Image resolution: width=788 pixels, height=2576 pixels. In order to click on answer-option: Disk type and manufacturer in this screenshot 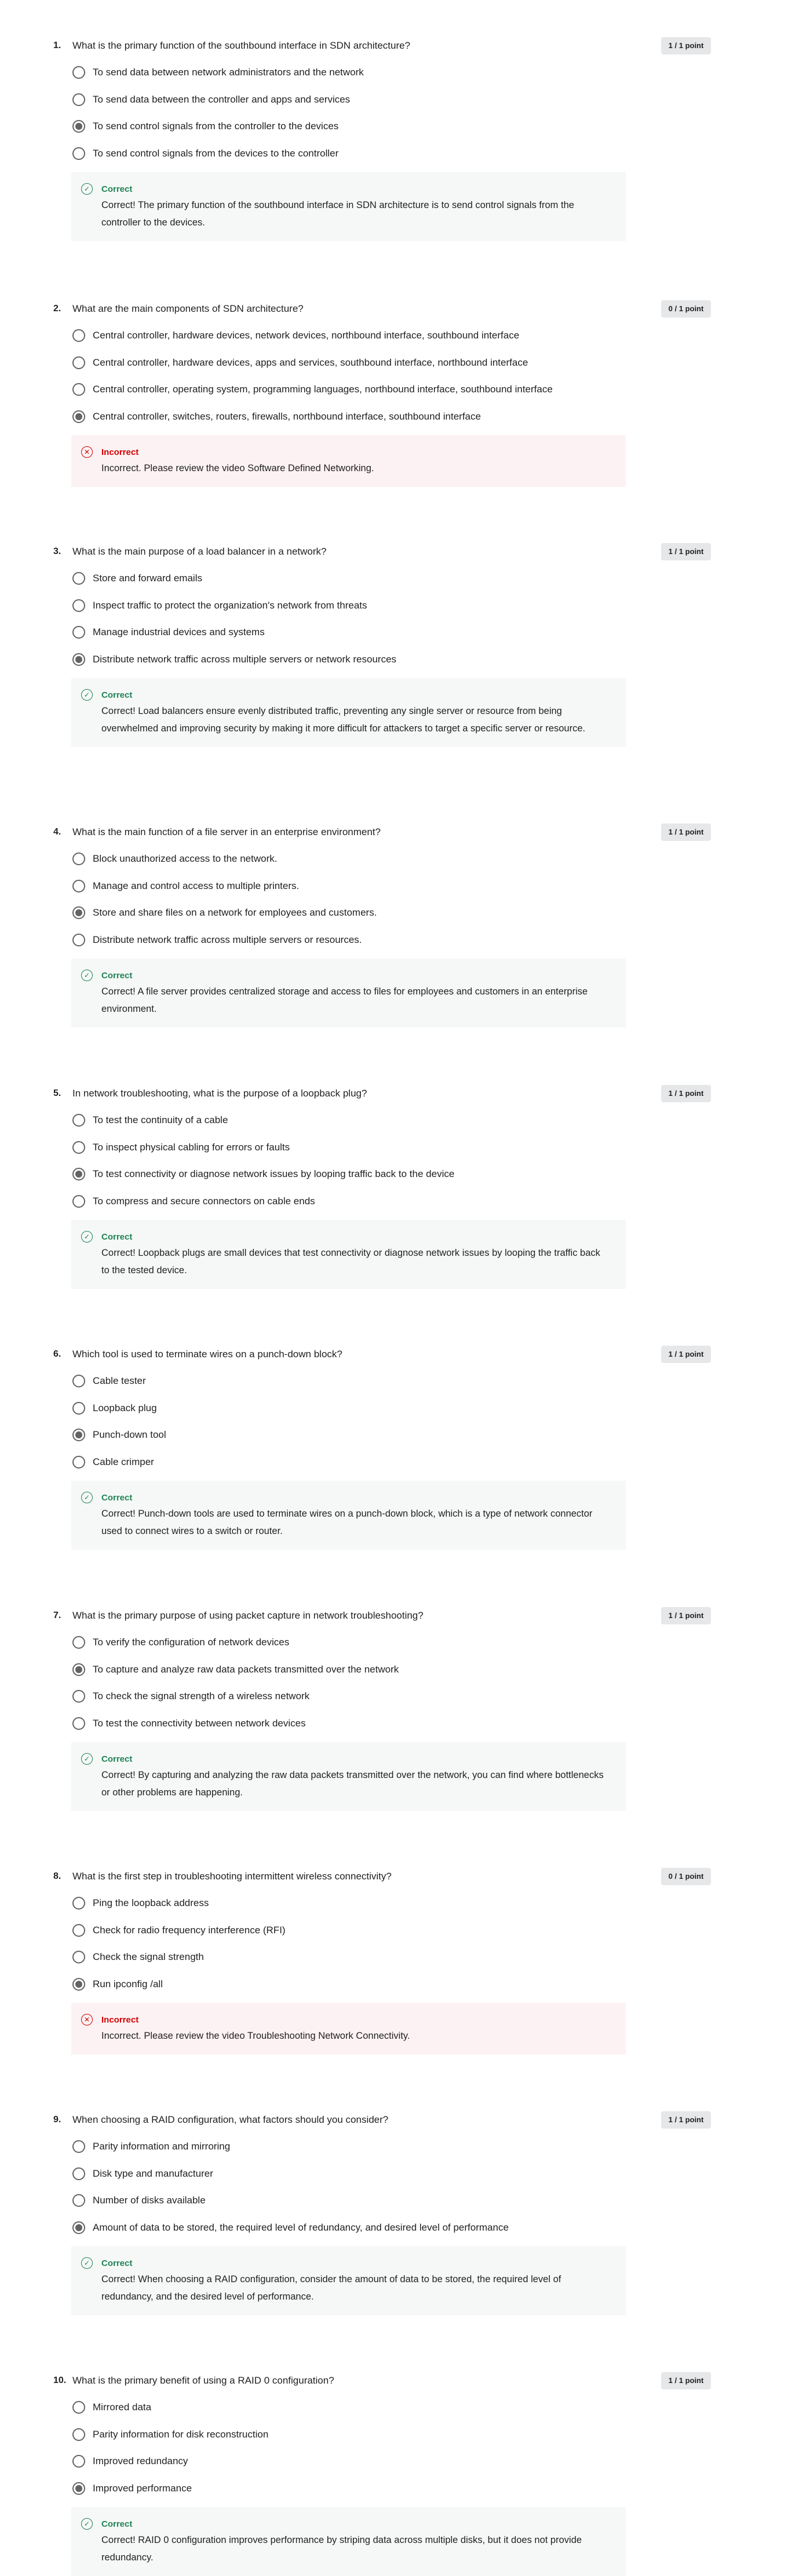, I will do `click(394, 2174)`.